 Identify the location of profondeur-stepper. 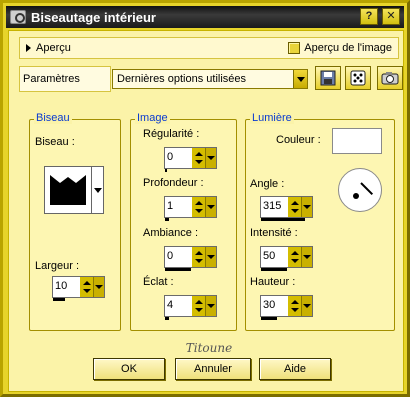
(199, 207).